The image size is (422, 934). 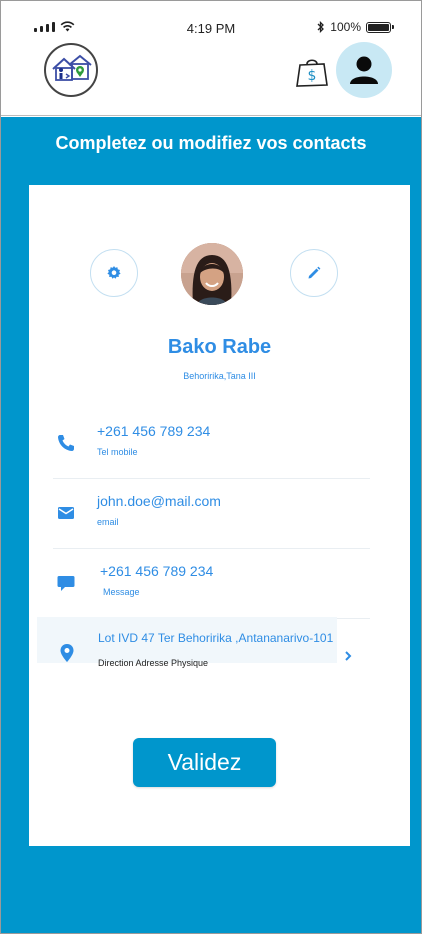 What do you see at coordinates (211, 20) in the screenshot?
I see `status-bar: 4:19 PM 100%` at bounding box center [211, 20].